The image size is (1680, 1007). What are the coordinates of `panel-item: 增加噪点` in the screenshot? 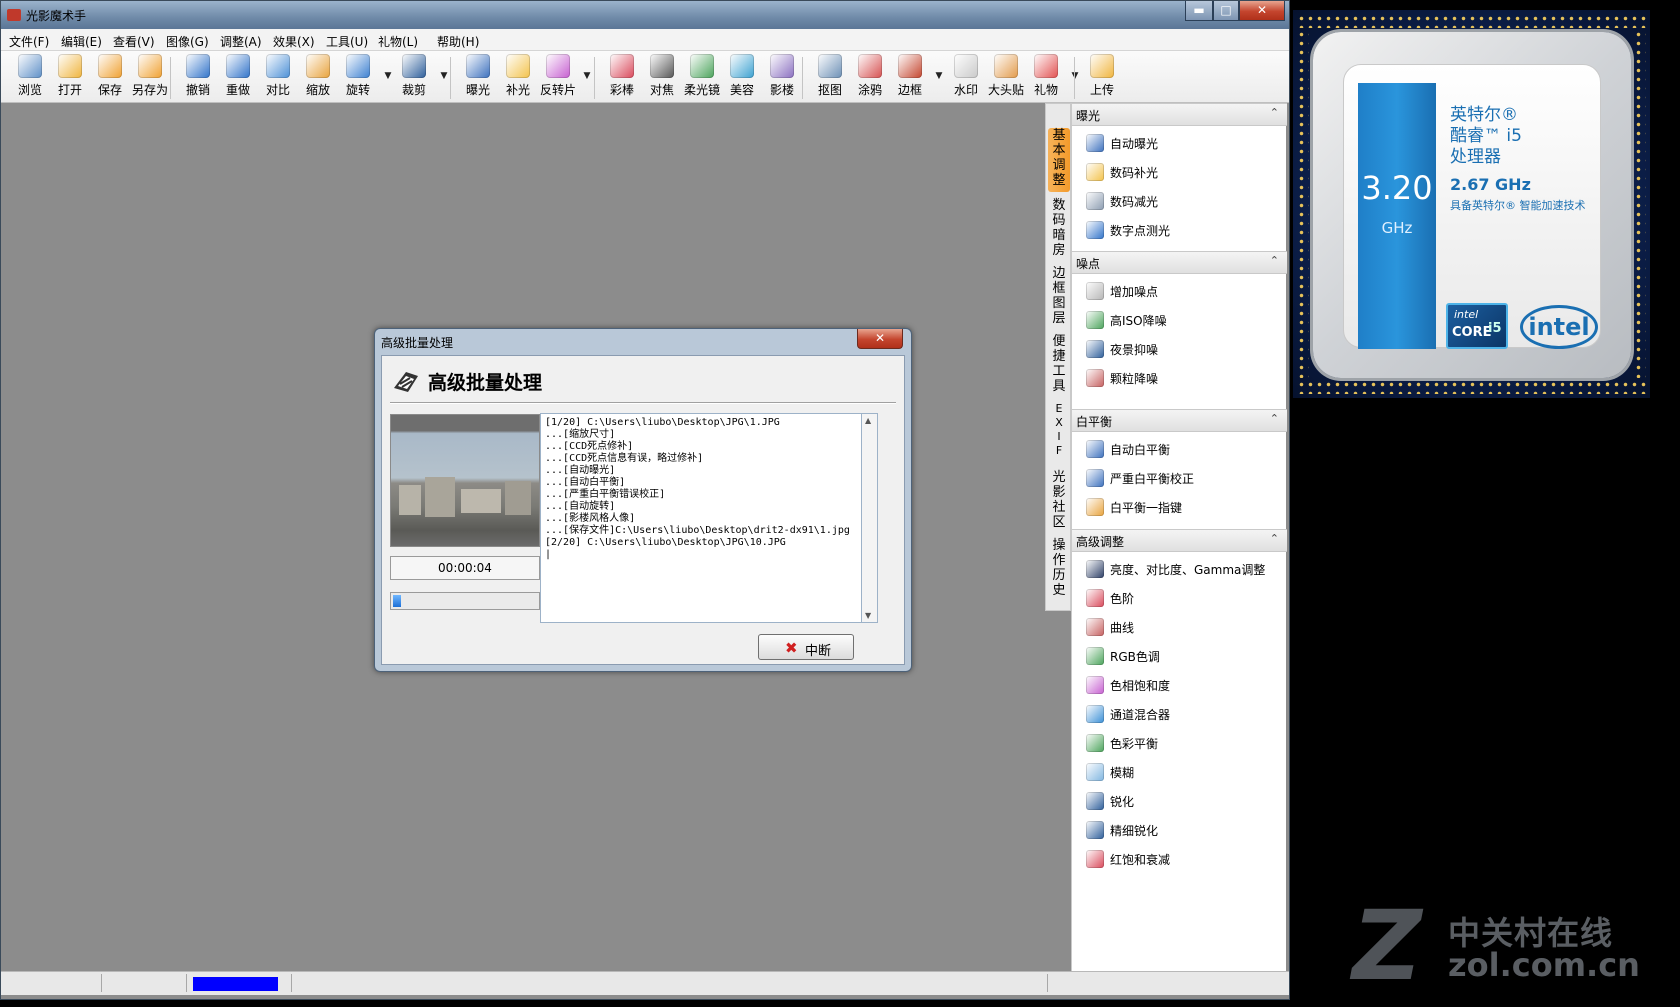 It's located at (1183, 291).